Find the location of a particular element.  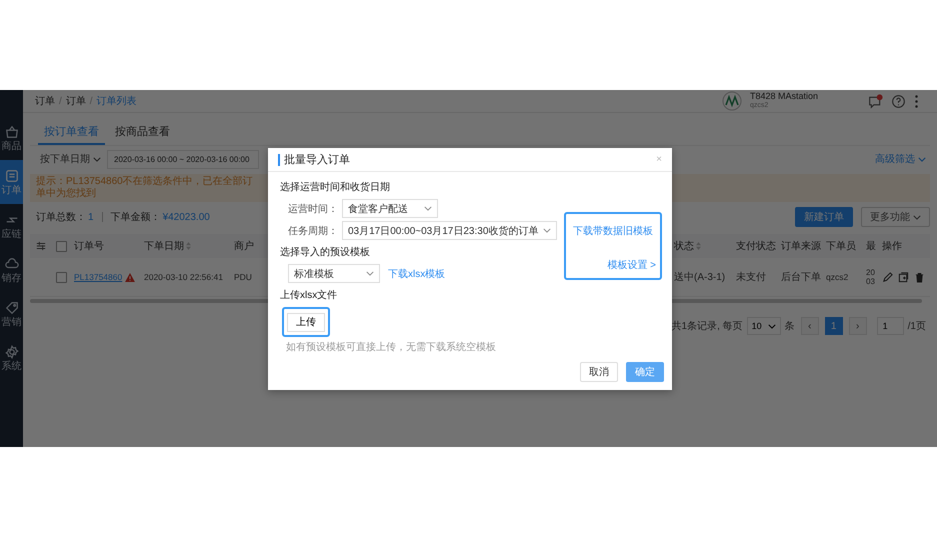

table-cell-text: PDU is located at coordinates (243, 277).